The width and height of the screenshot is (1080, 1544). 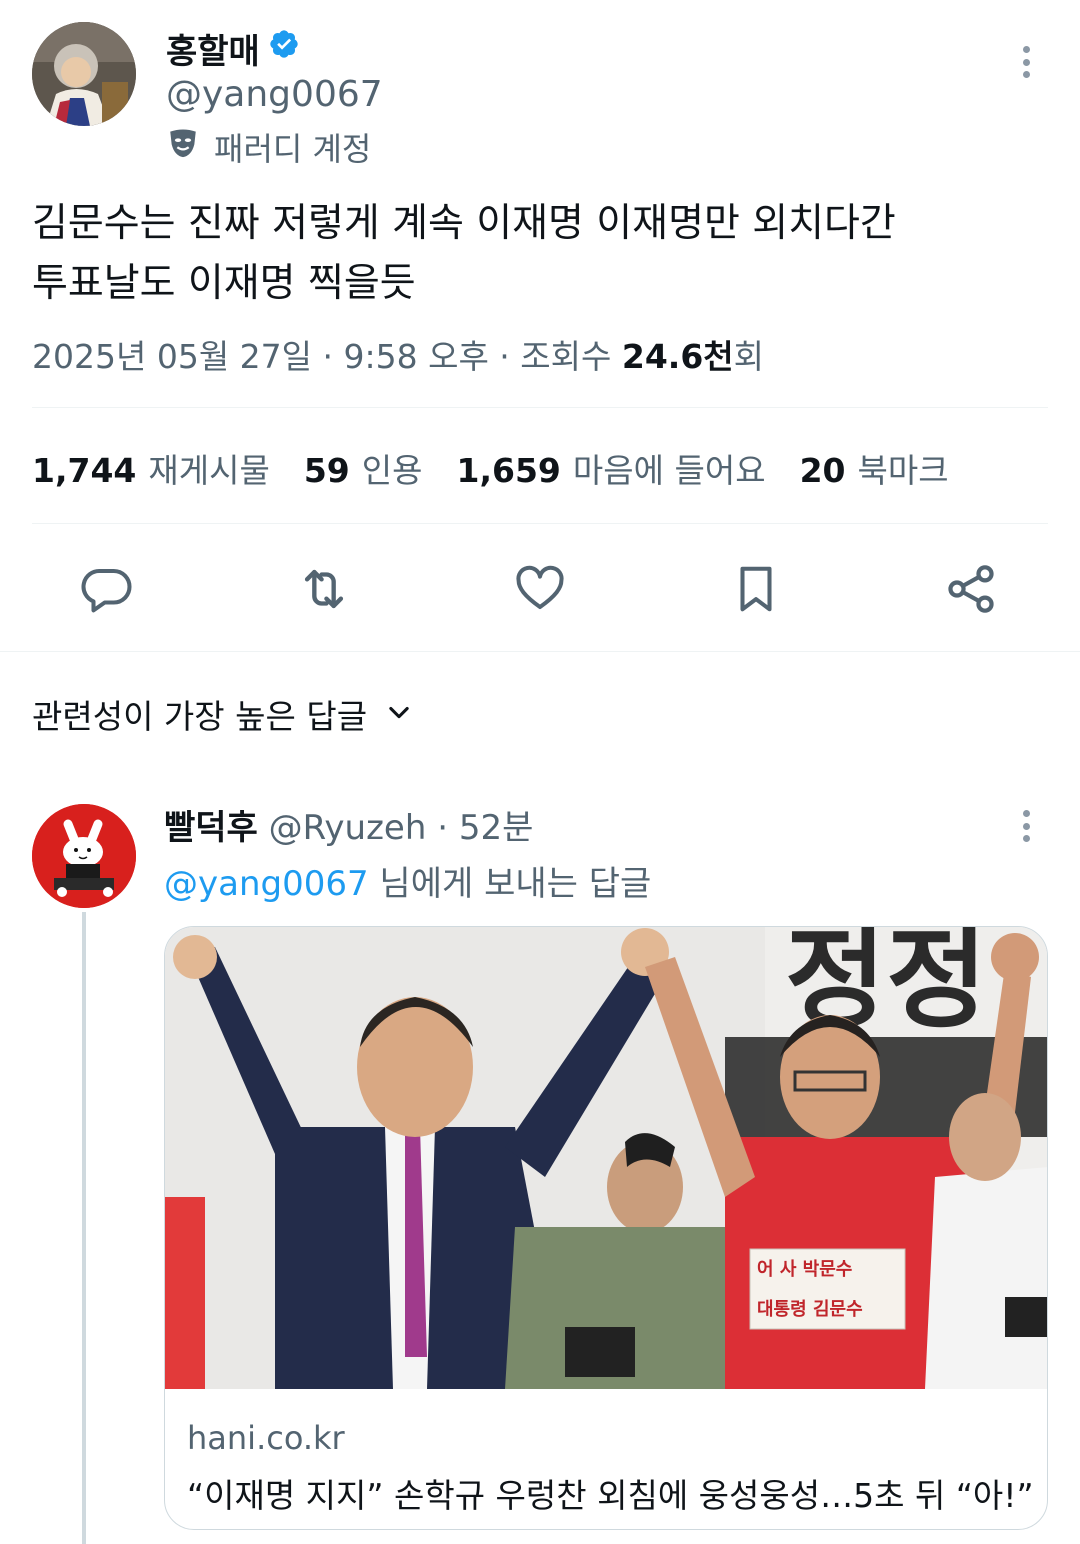 I want to click on reply-handle-time: @Ryuzeh · 52분, so click(x=396, y=828).